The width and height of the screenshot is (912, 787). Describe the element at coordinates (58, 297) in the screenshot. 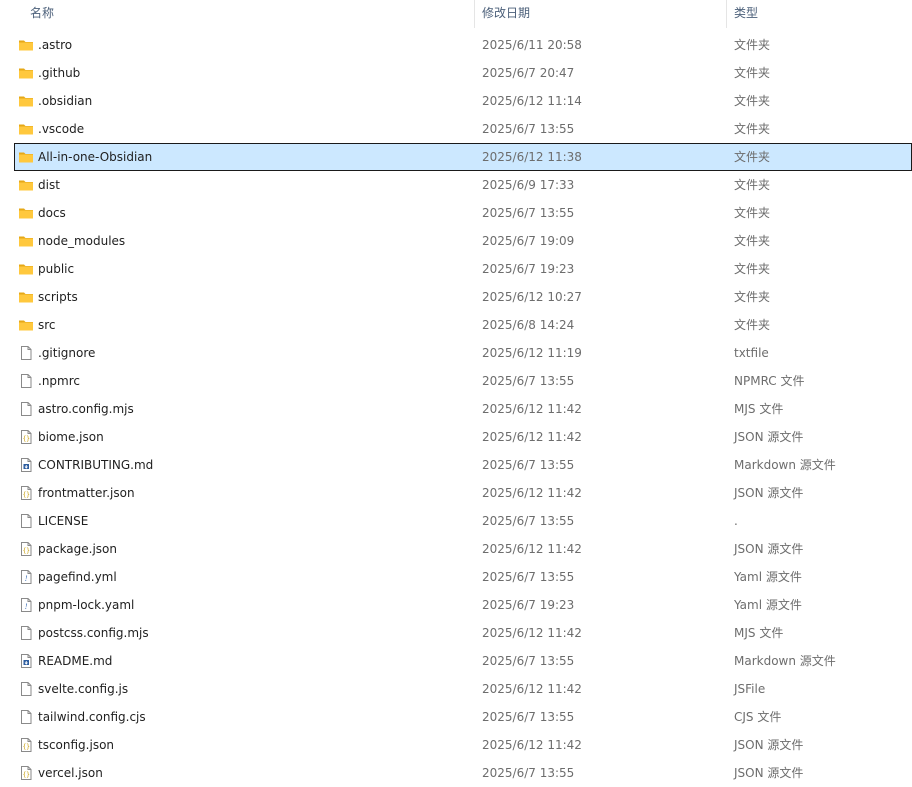

I see `file-name: scripts` at that location.